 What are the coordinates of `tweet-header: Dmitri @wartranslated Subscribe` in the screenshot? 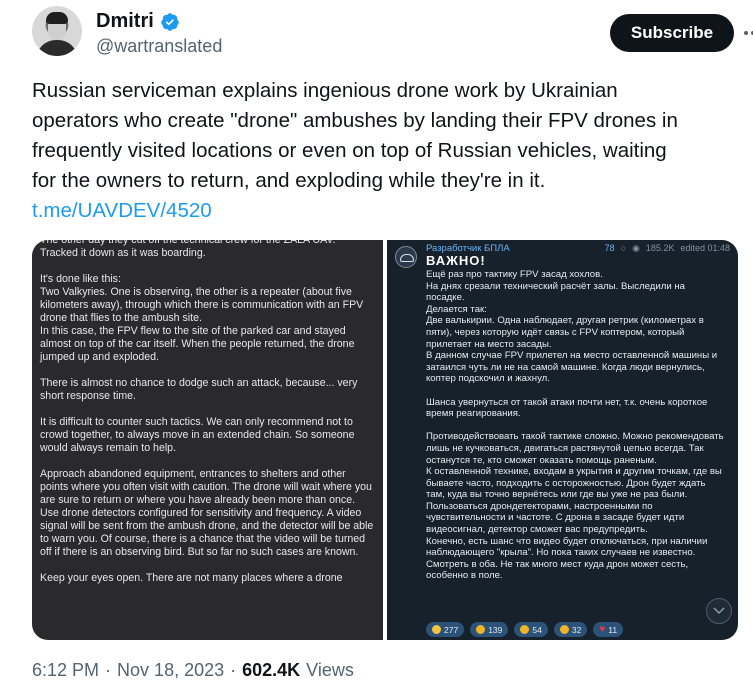 It's located at (392, 32).